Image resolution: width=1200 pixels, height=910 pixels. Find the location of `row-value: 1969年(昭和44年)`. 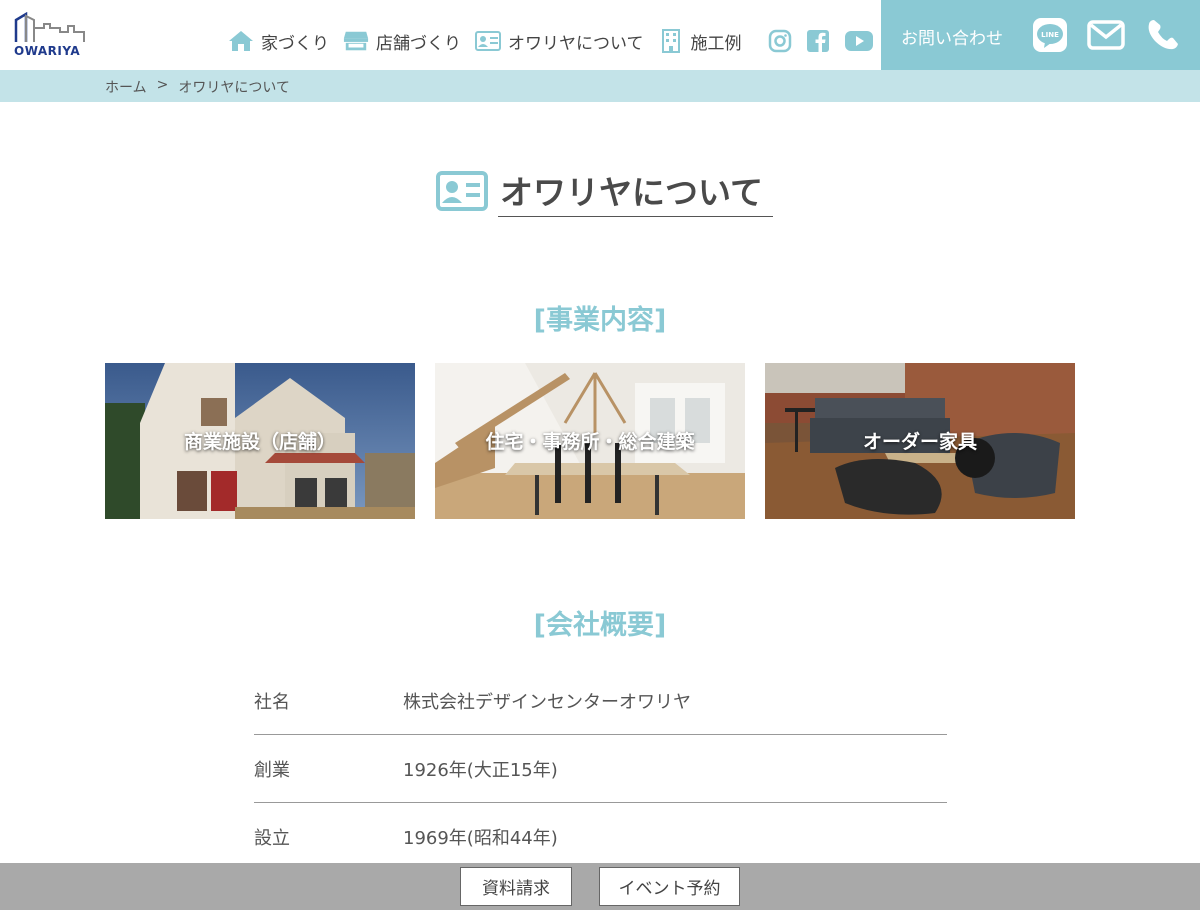

row-value: 1969年(昭和44年) is located at coordinates (480, 838).